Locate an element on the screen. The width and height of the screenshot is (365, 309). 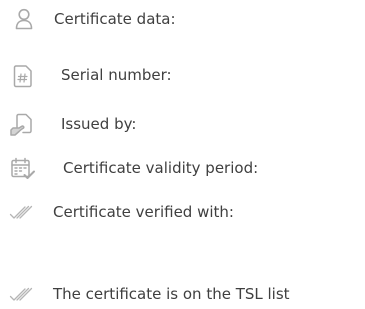
verified-with-label: Certificate verified with: is located at coordinates (143, 212).